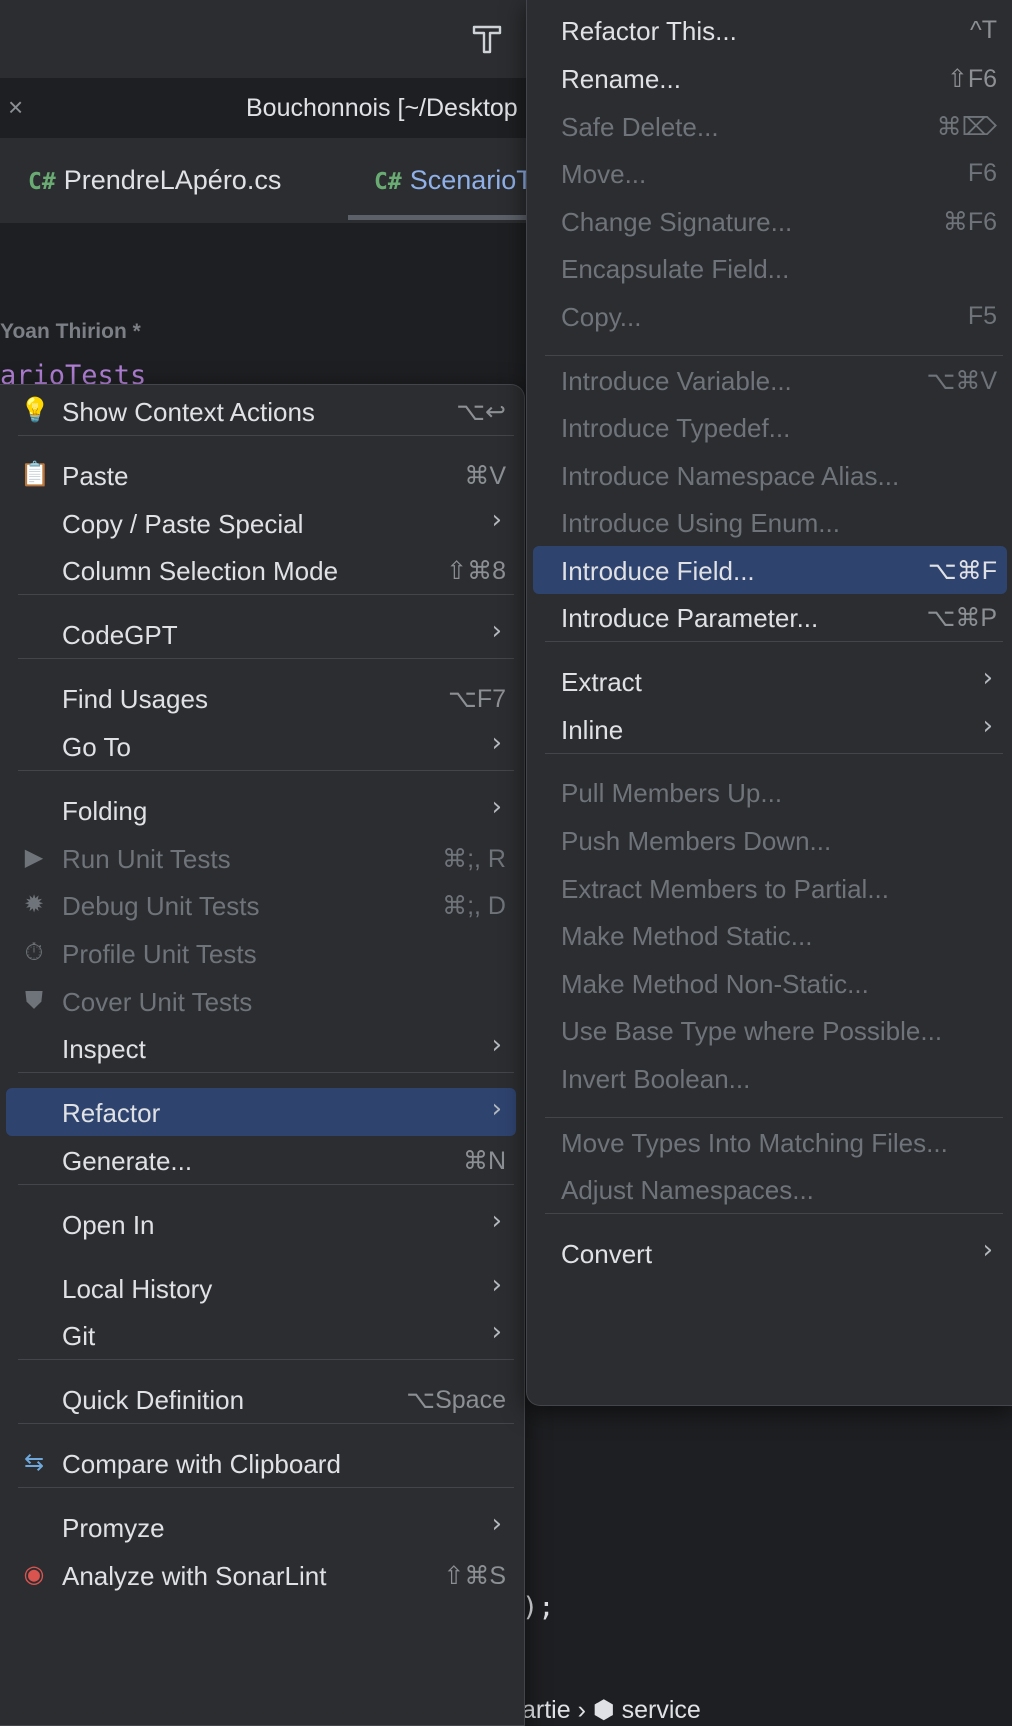 The width and height of the screenshot is (1012, 1726). What do you see at coordinates (261, 570) in the screenshot?
I see `context-menu-item-column-selection-mode: Column Selection Mode ⇧⌘8` at bounding box center [261, 570].